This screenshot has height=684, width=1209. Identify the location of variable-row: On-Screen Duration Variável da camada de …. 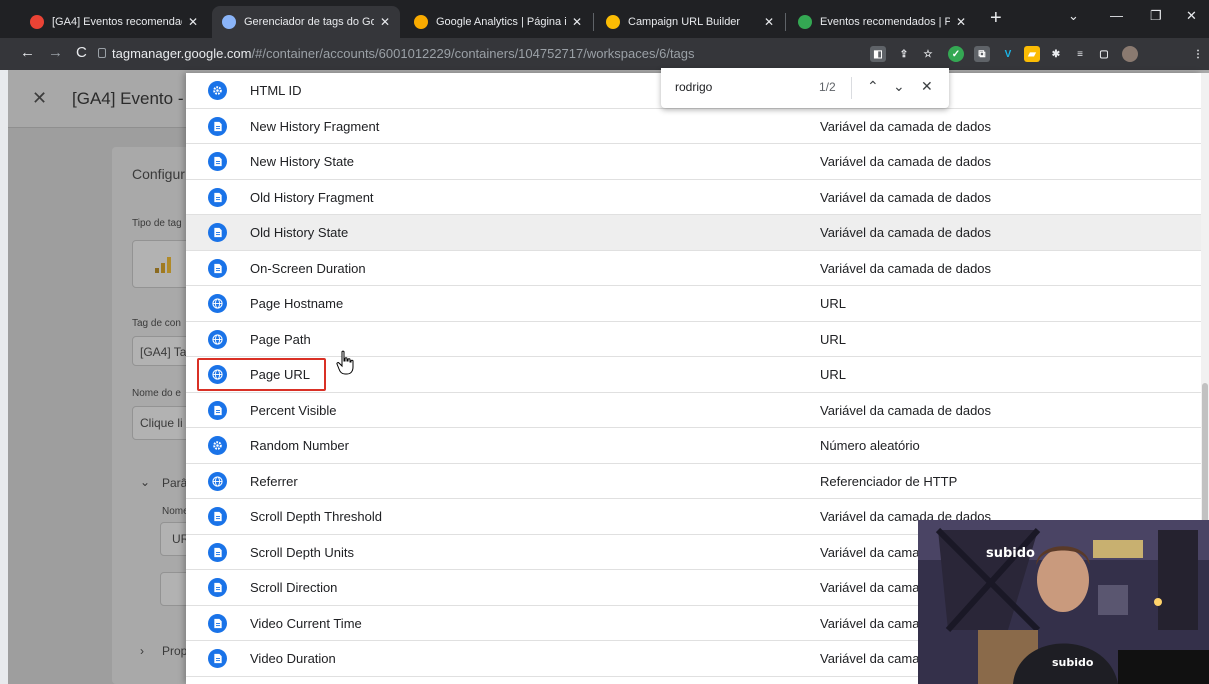
(693, 268).